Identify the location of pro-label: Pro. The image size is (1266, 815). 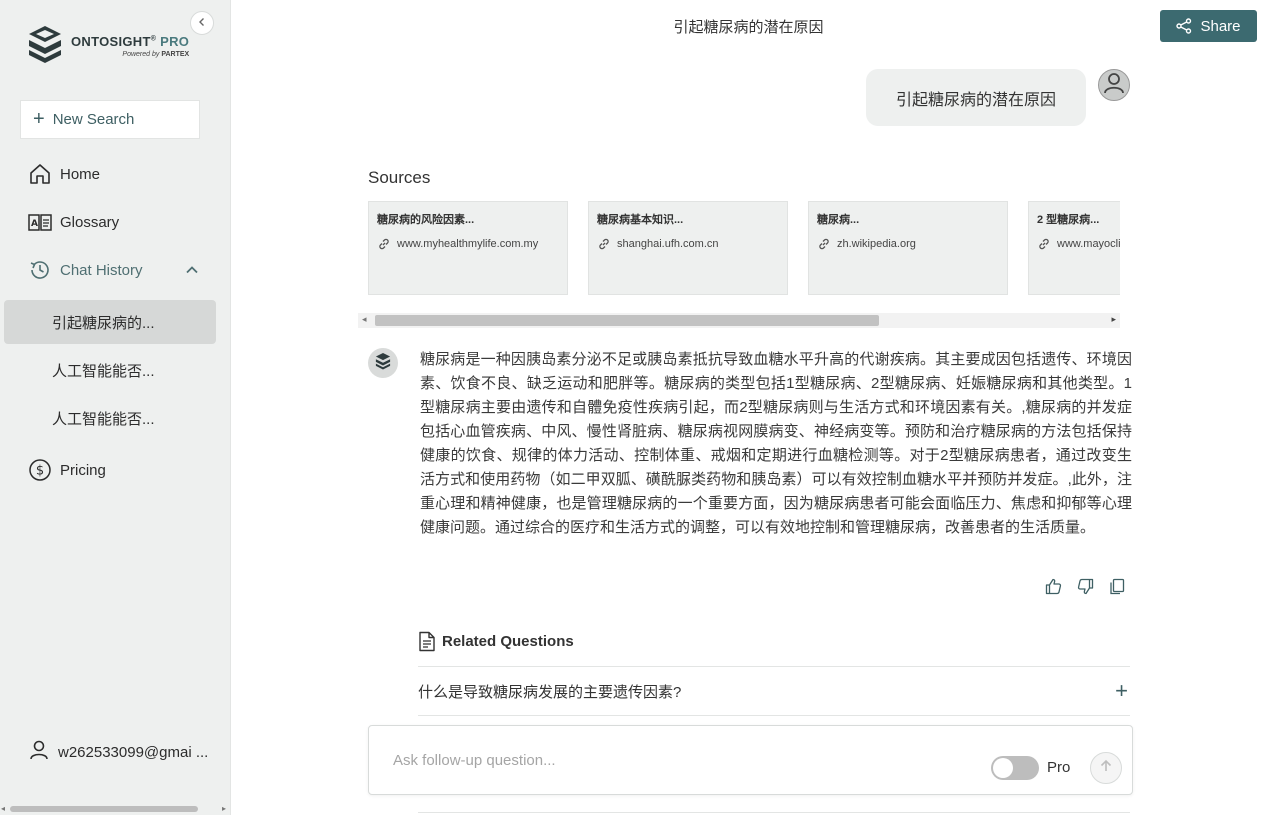
(1059, 767).